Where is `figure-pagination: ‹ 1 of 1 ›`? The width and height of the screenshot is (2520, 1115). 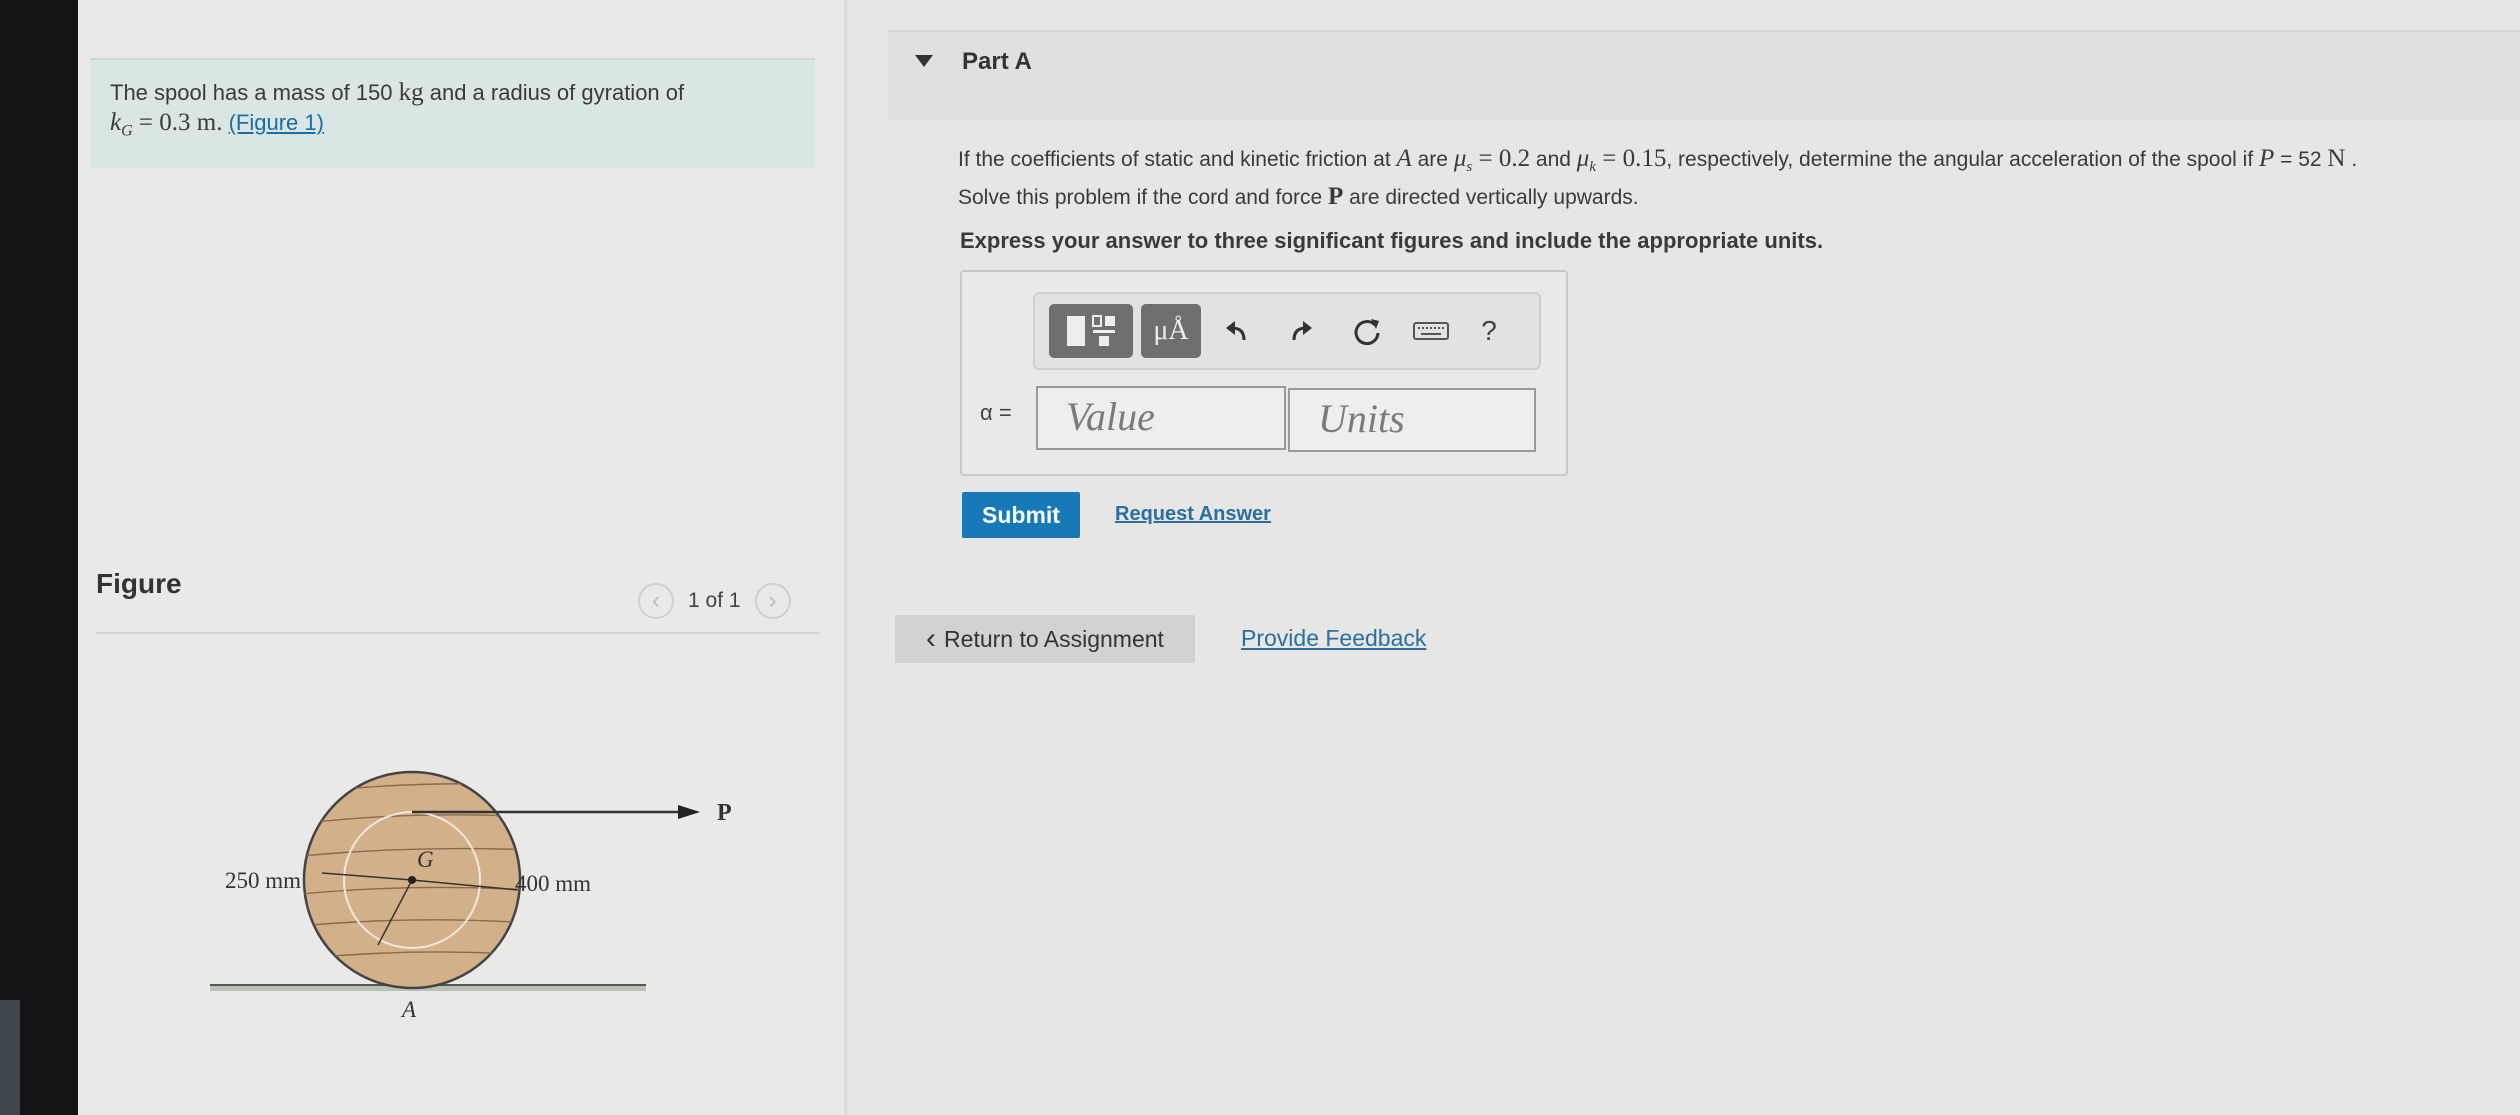
figure-pagination: ‹ 1 of 1 › is located at coordinates (714, 601).